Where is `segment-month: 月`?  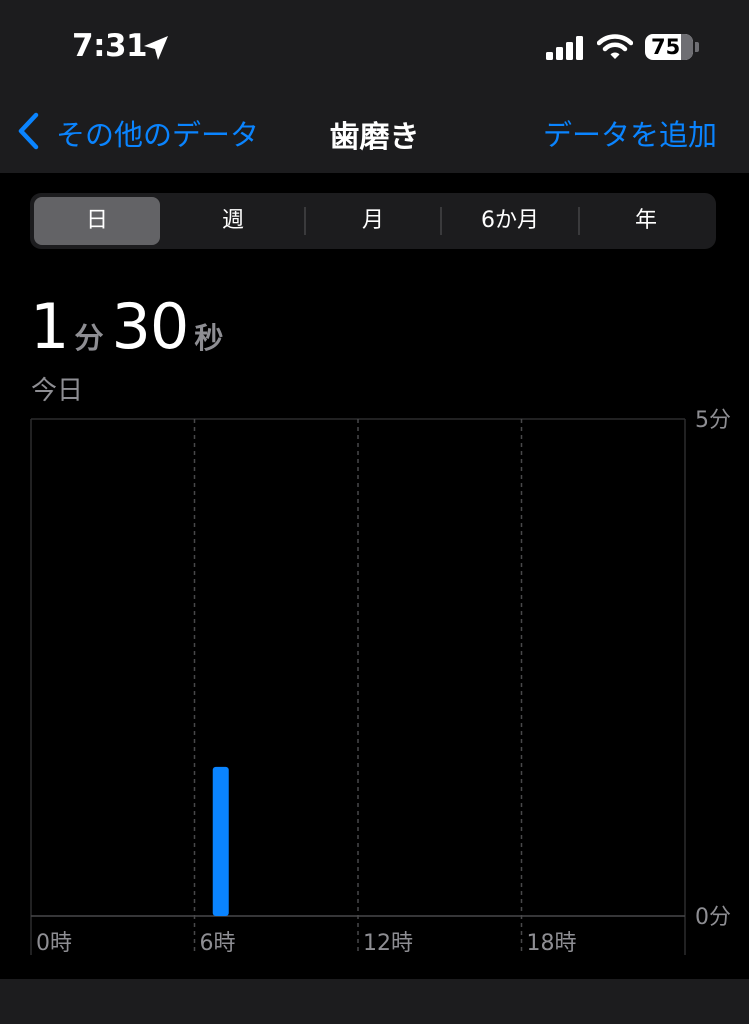
segment-month: 月 is located at coordinates (373, 221).